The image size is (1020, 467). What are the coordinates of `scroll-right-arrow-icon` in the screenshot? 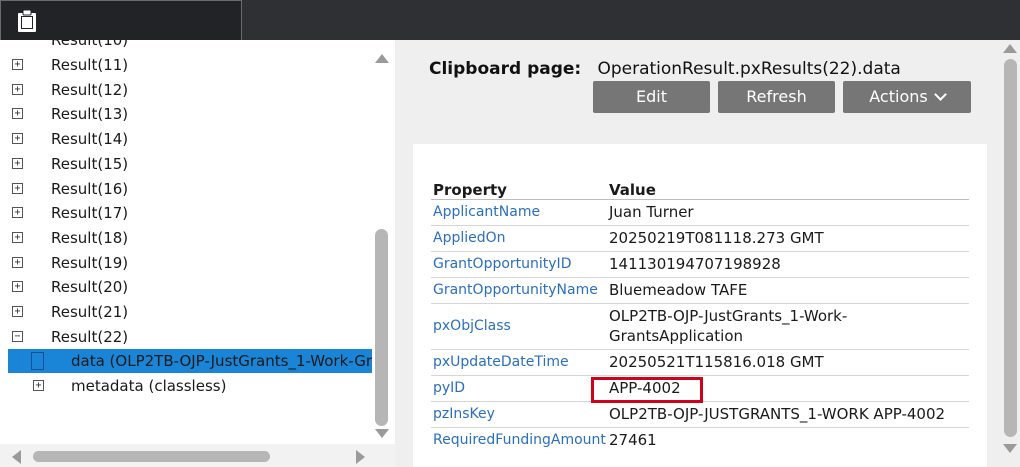 It's located at (360, 457).